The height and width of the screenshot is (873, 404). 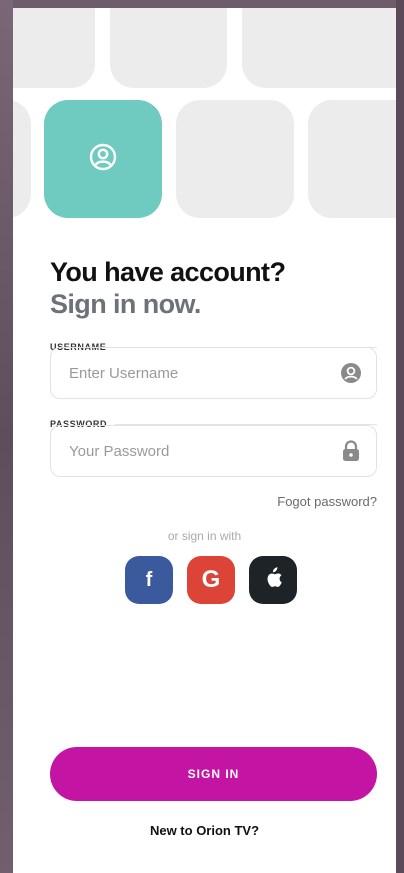 I want to click on title-line-1: You have account?, so click(x=168, y=272).